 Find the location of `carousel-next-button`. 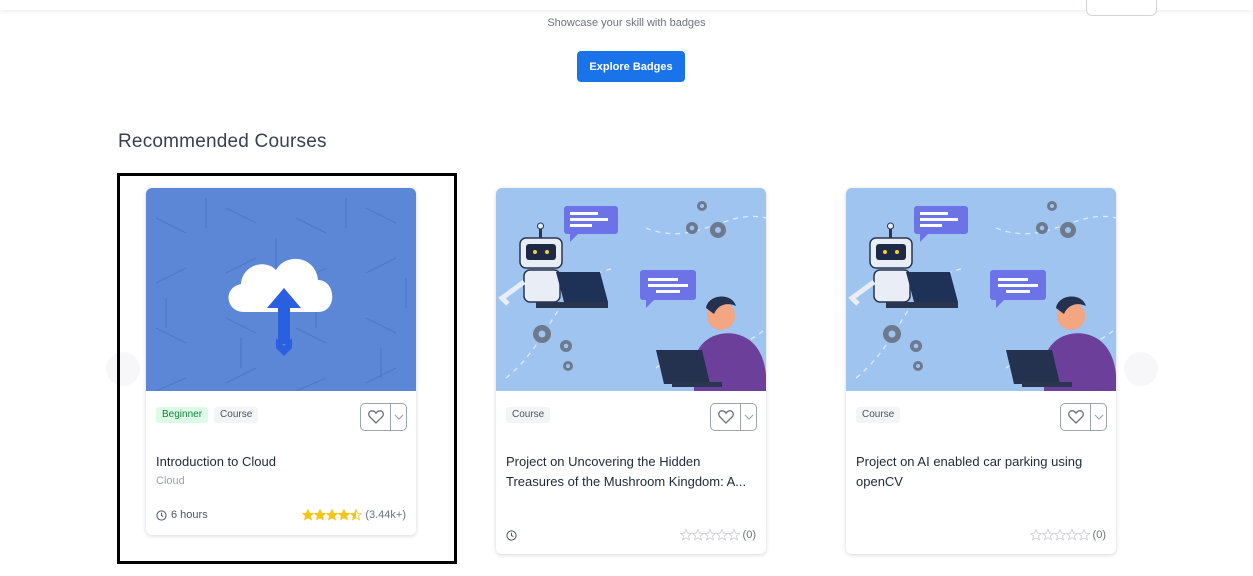

carousel-next-button is located at coordinates (1141, 369).